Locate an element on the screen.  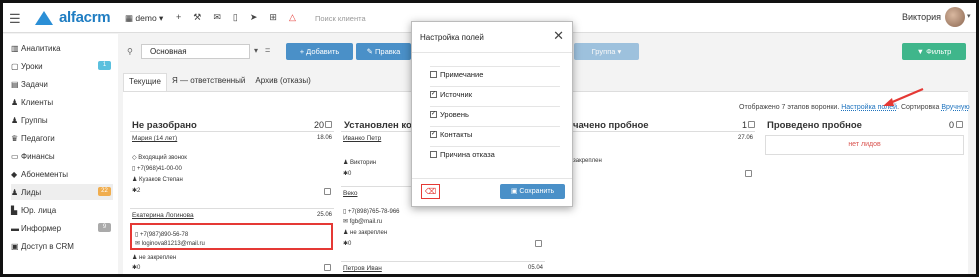
field-option-contacts: ✓ Контакты is located at coordinates (495, 134).